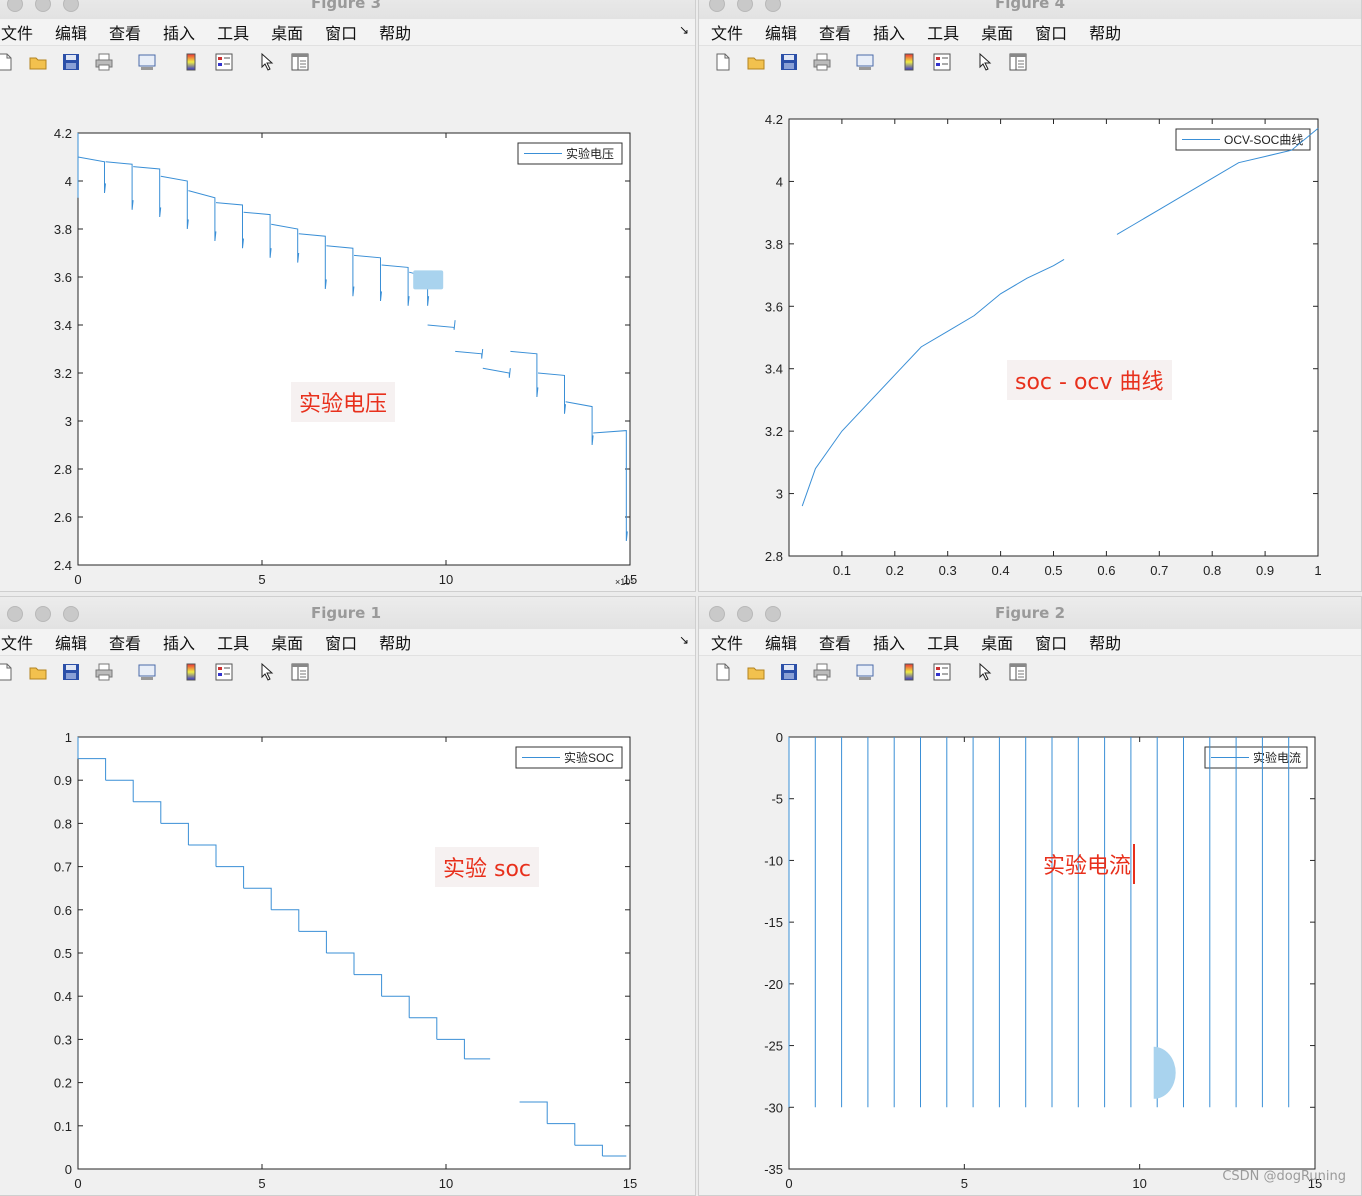 Image resolution: width=1362 pixels, height=1196 pixels. Describe the element at coordinates (63, 1126) in the screenshot. I see `y-tick-label: 0.1` at that location.